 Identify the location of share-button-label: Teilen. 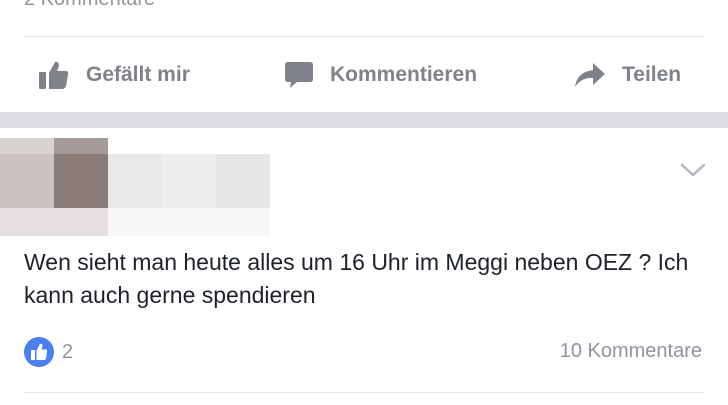
(652, 74).